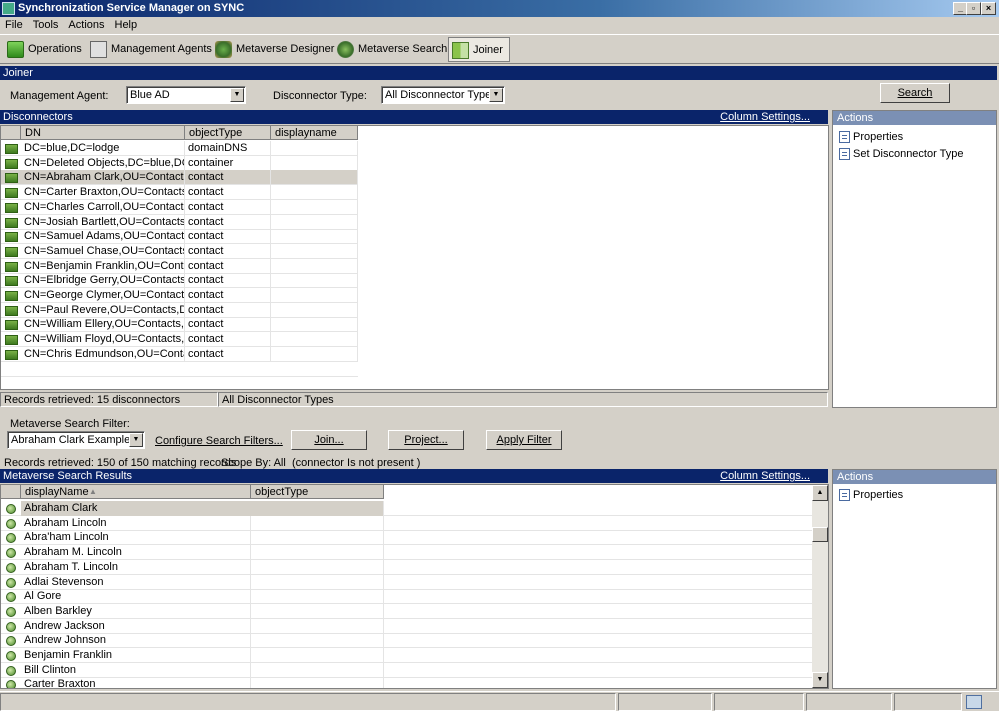 The height and width of the screenshot is (711, 999). Describe the element at coordinates (524, 440) in the screenshot. I see `apply-filter-button: Apply Filter` at that location.